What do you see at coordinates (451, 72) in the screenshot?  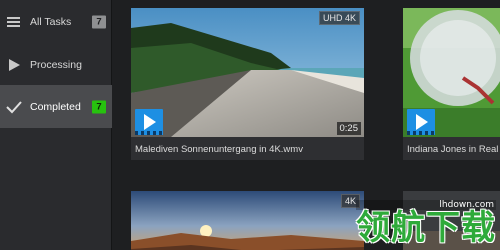 I see `video-thumbnail` at bounding box center [451, 72].